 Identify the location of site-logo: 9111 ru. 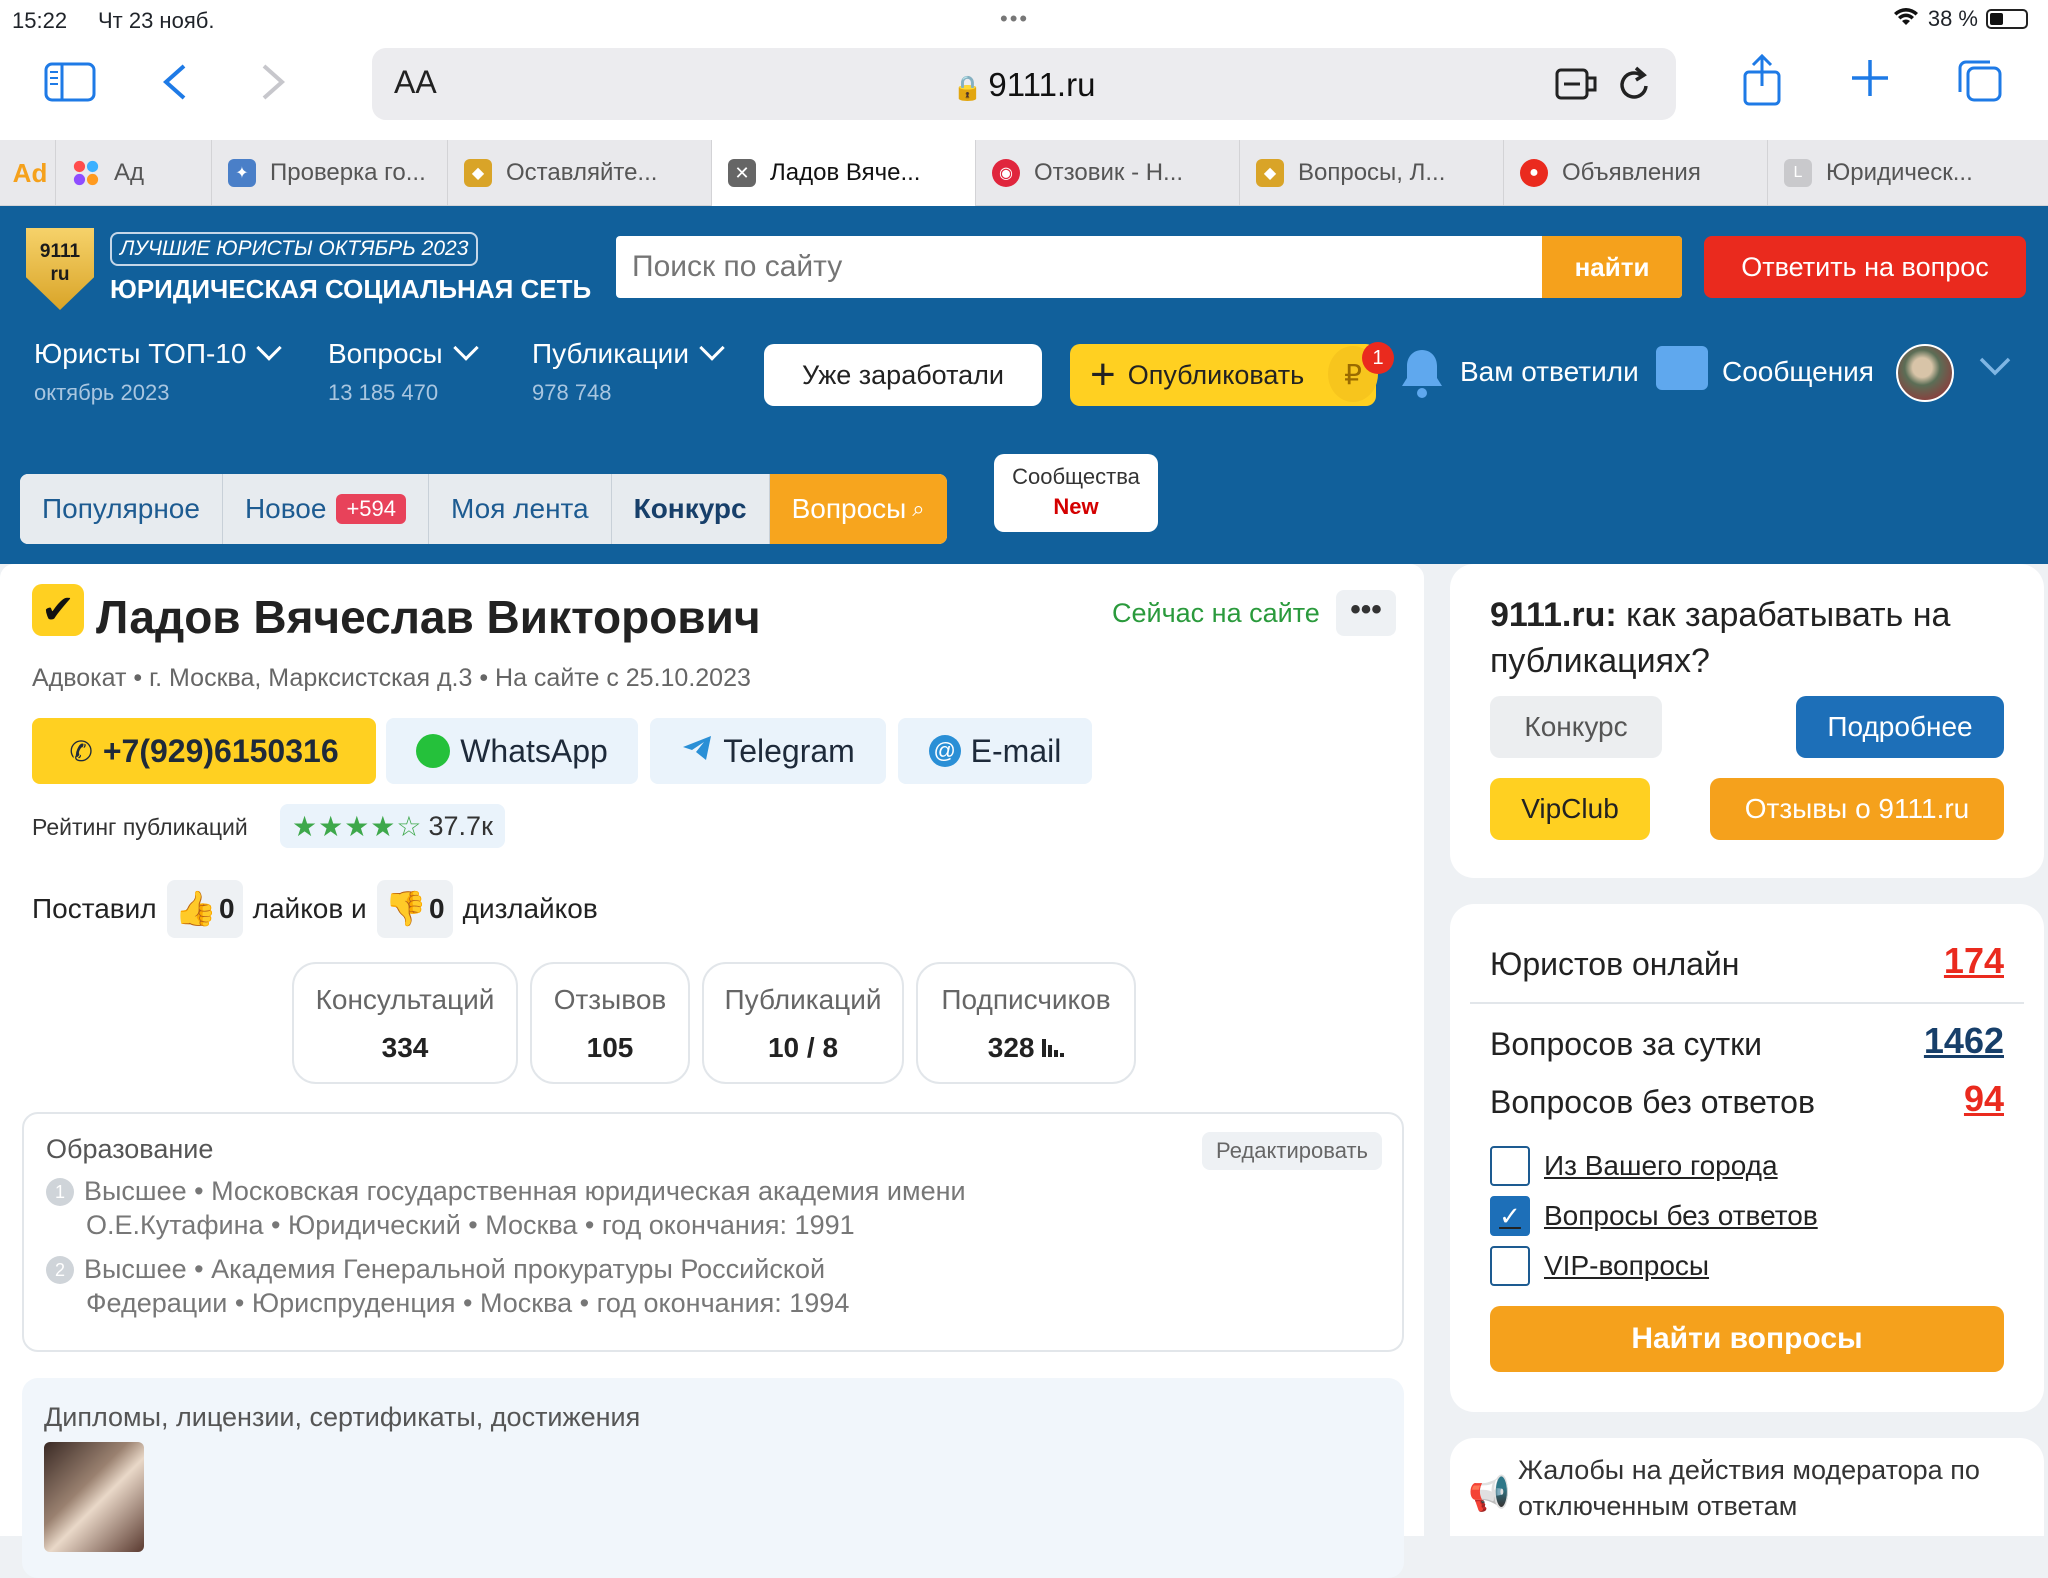
(60, 269).